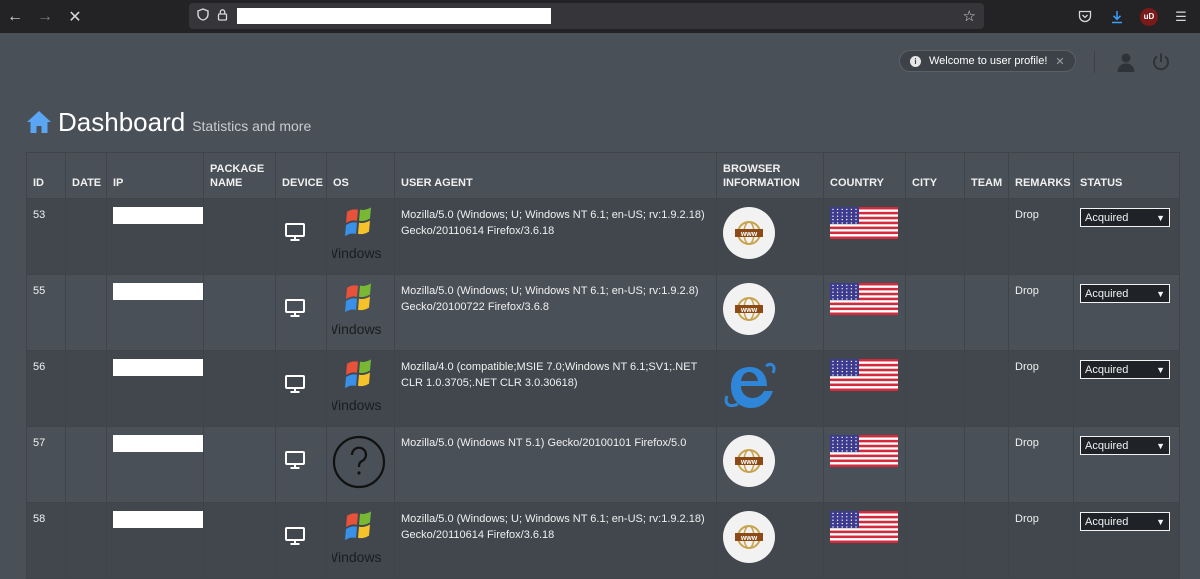  Describe the element at coordinates (988, 61) in the screenshot. I see `welcome-text: Welcome to user profile!` at that location.